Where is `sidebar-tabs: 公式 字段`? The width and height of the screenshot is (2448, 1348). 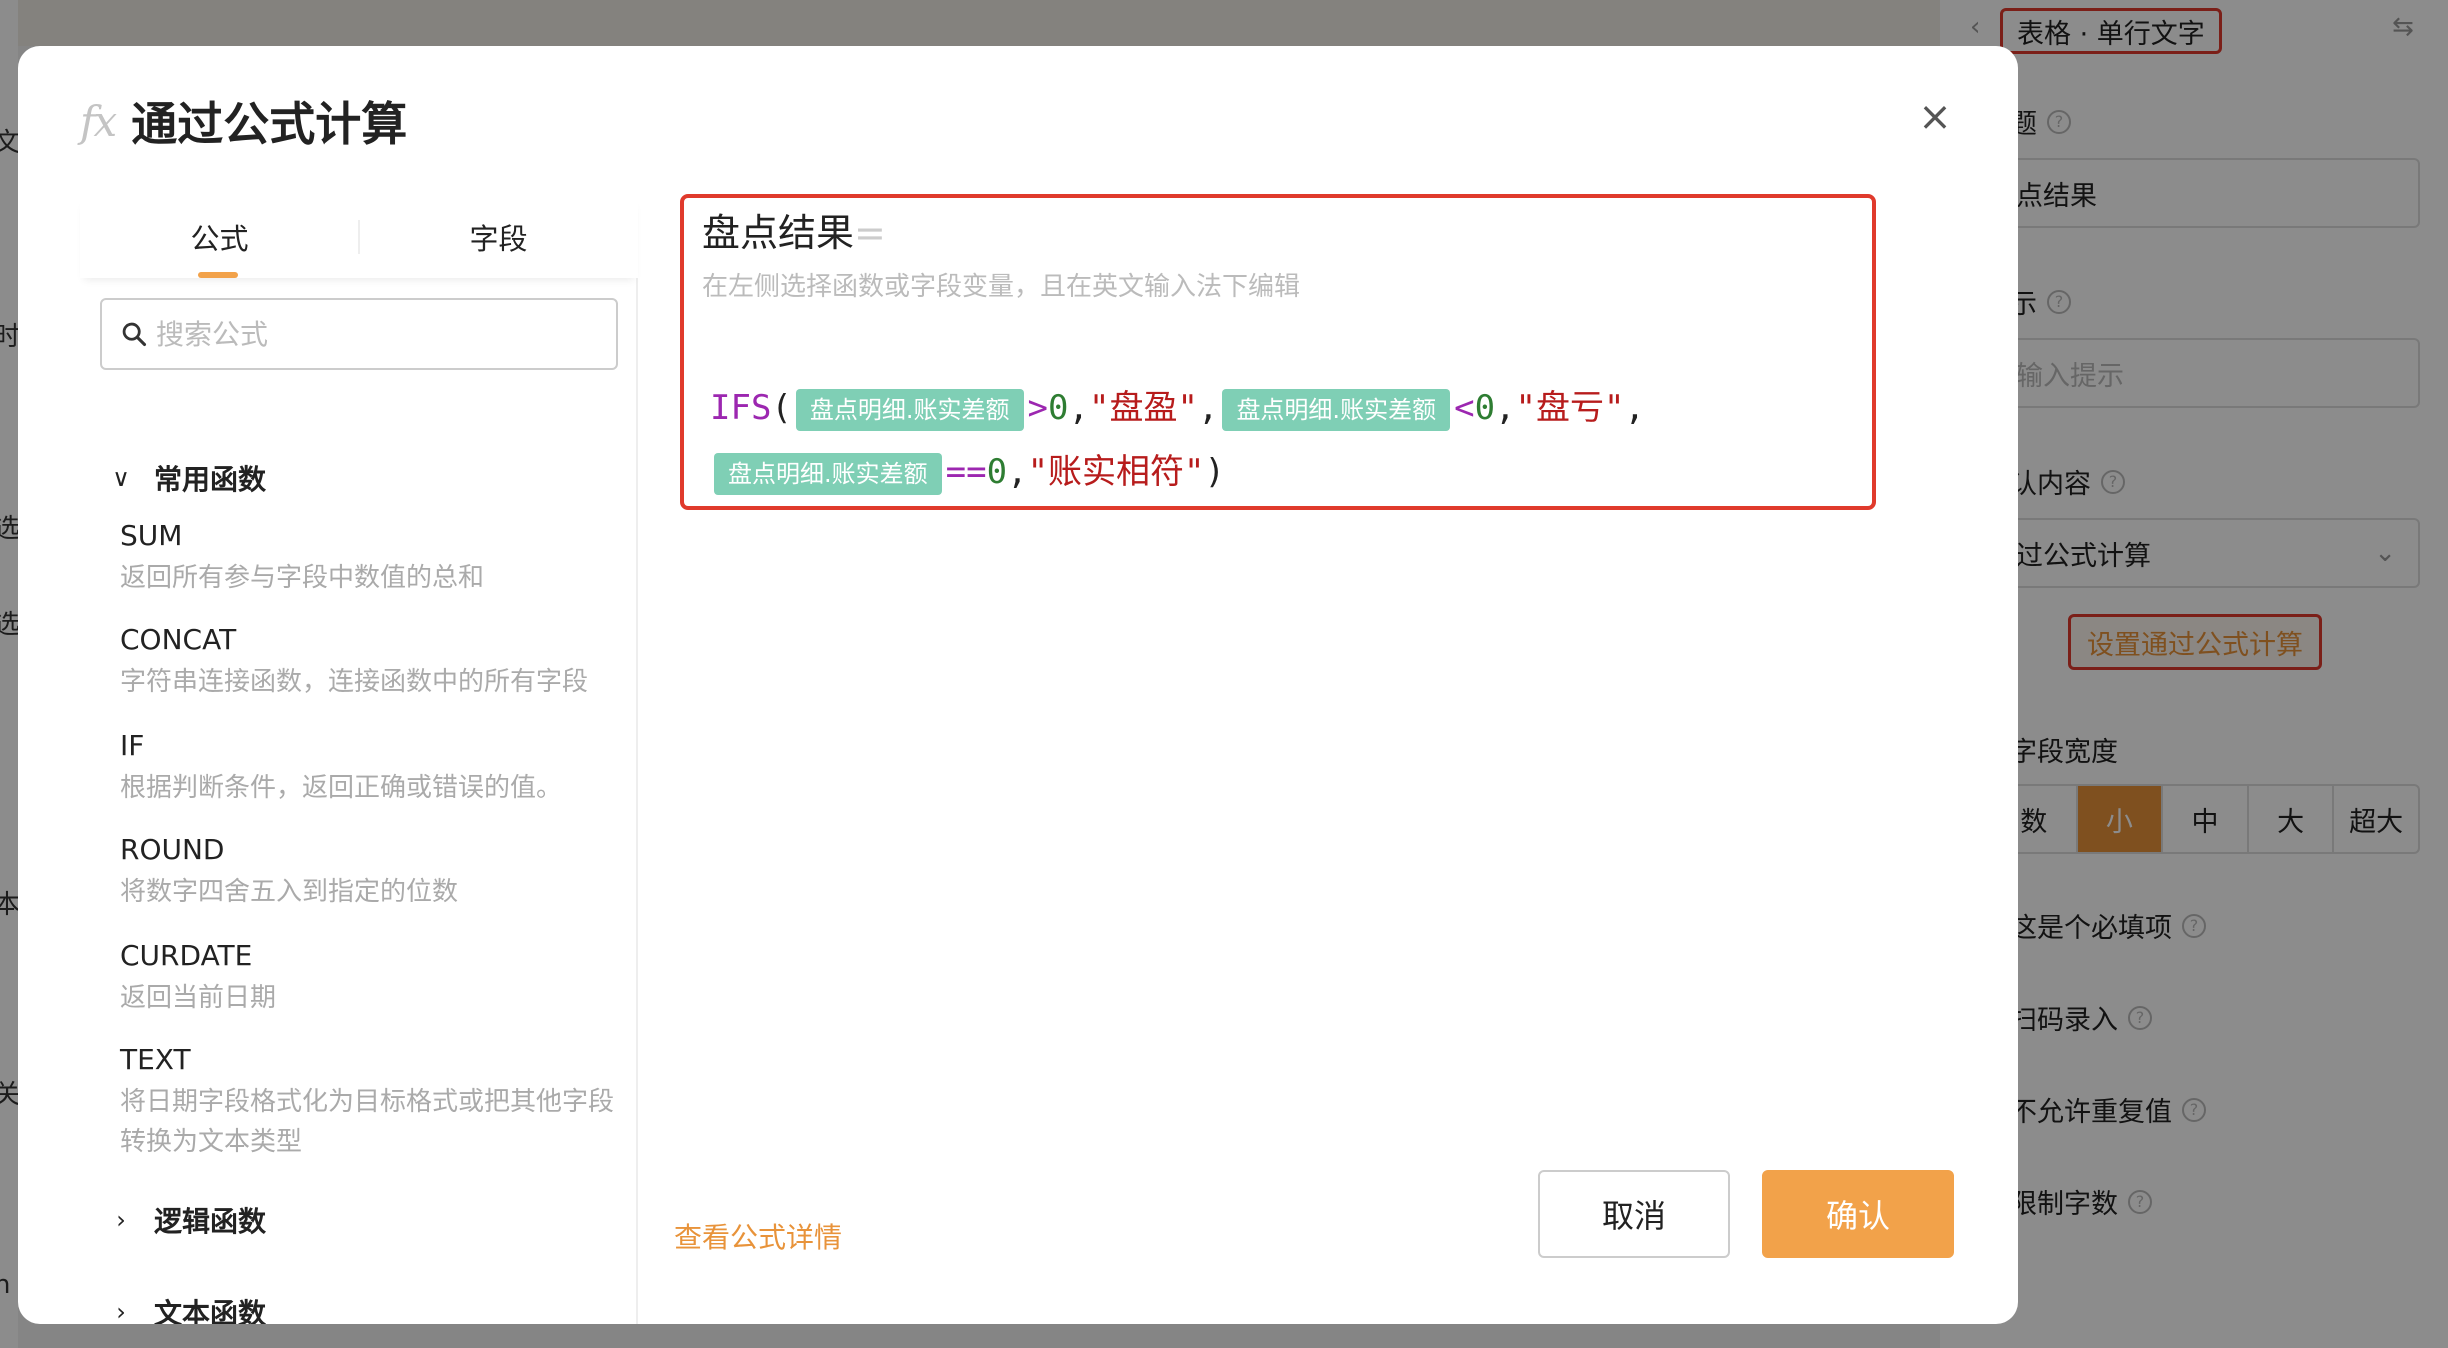 sidebar-tabs: 公式 字段 is located at coordinates (359, 237).